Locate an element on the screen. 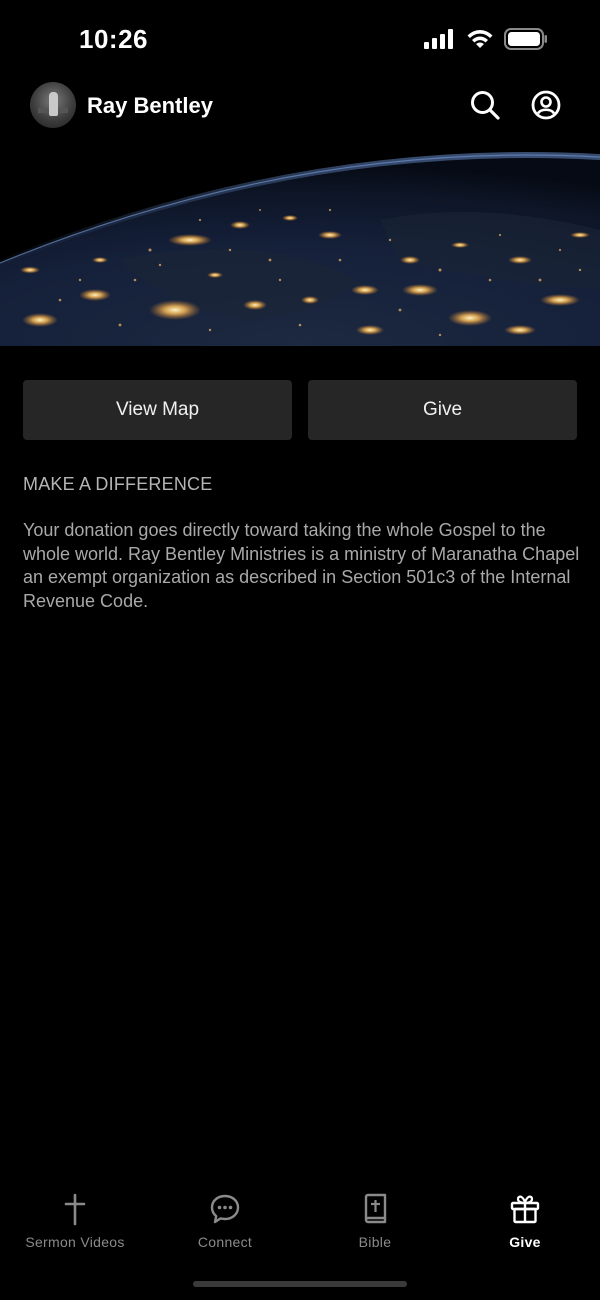 This screenshot has height=1300, width=600. search-button is located at coordinates (485, 105).